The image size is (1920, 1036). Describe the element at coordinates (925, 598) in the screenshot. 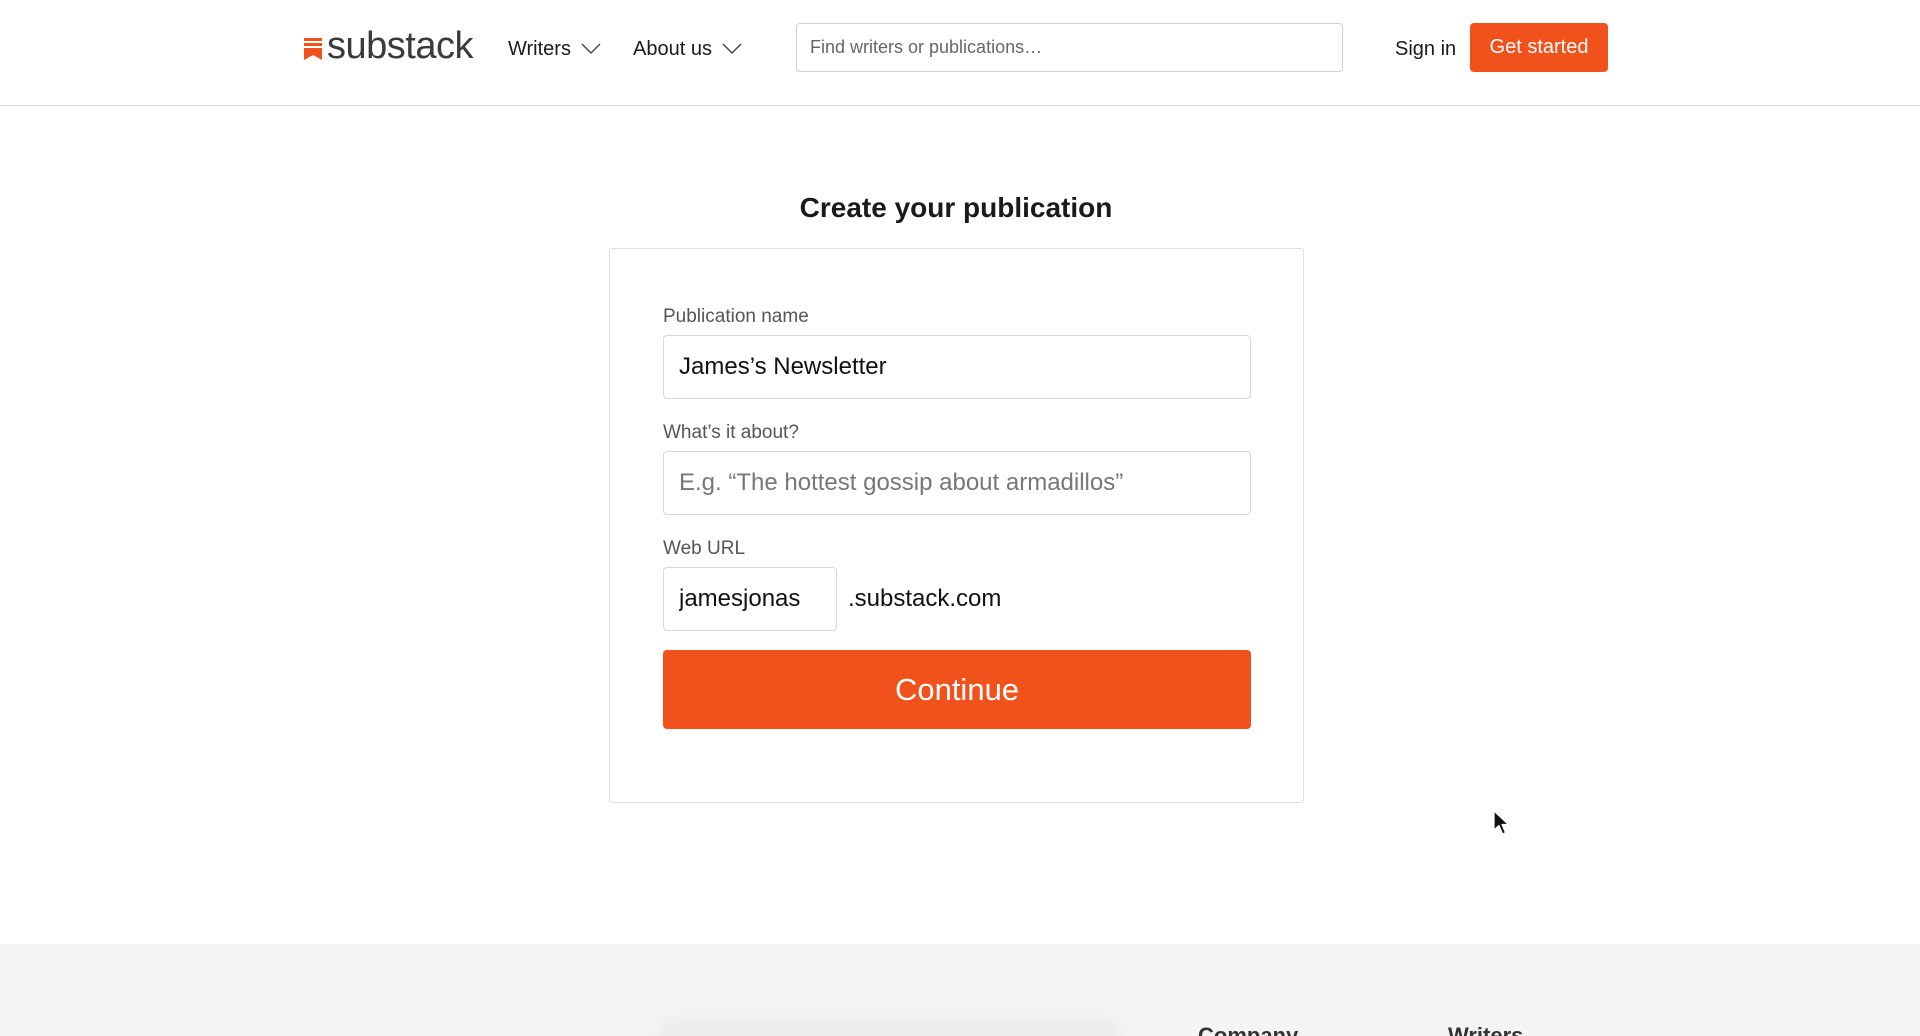

I see `url-domain-suffix: .substack.com` at that location.